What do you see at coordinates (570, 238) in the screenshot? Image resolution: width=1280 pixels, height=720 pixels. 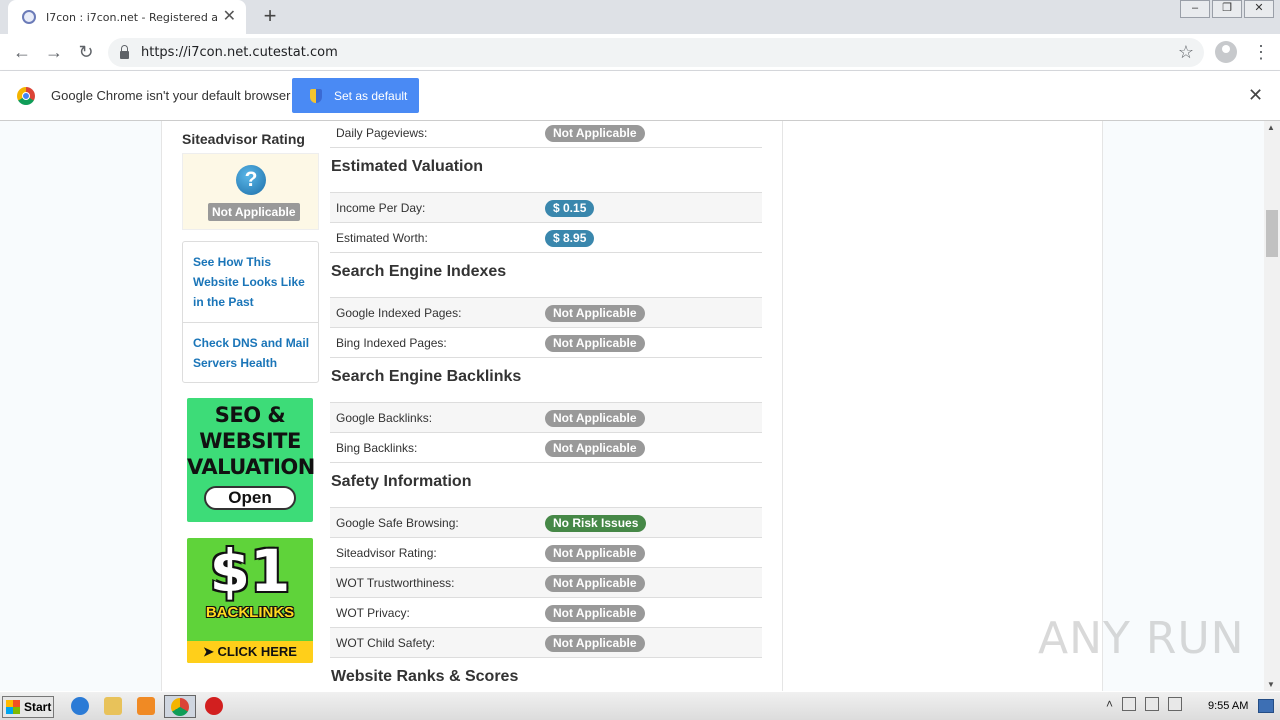 I see `stat-badge: $ 8.95` at bounding box center [570, 238].